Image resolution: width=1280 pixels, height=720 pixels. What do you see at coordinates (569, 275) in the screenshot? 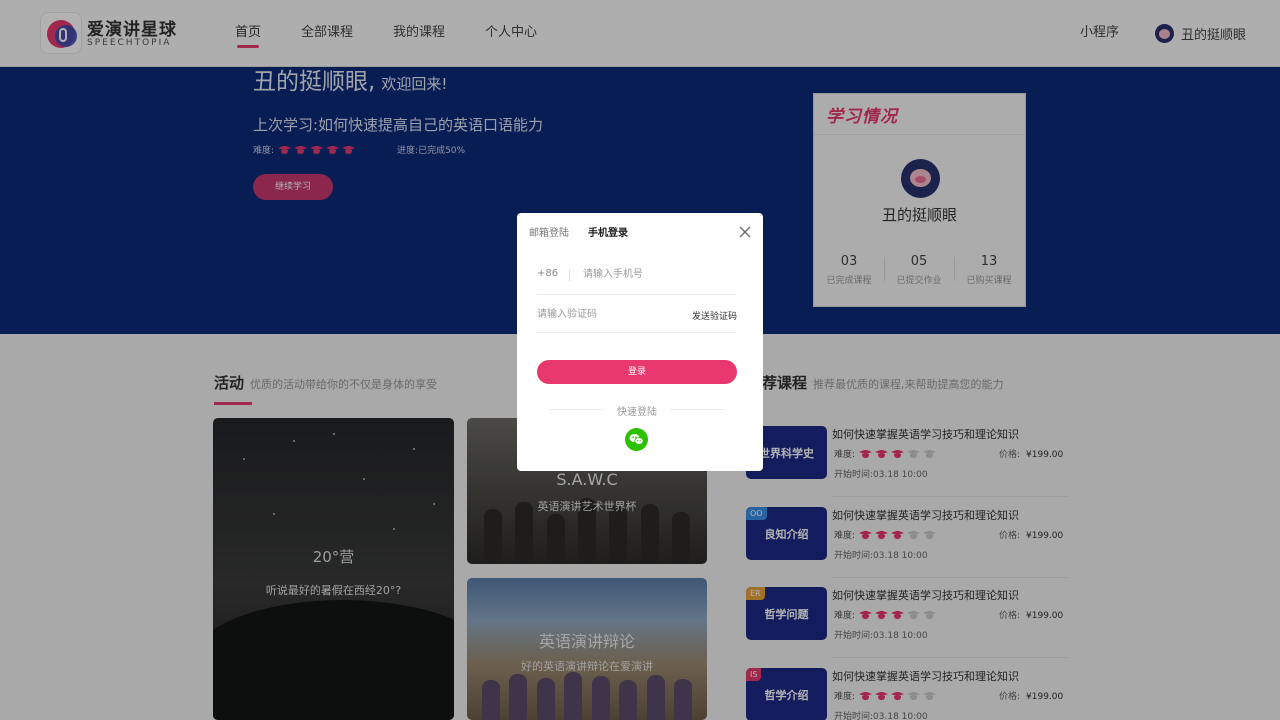
I see `divider` at bounding box center [569, 275].